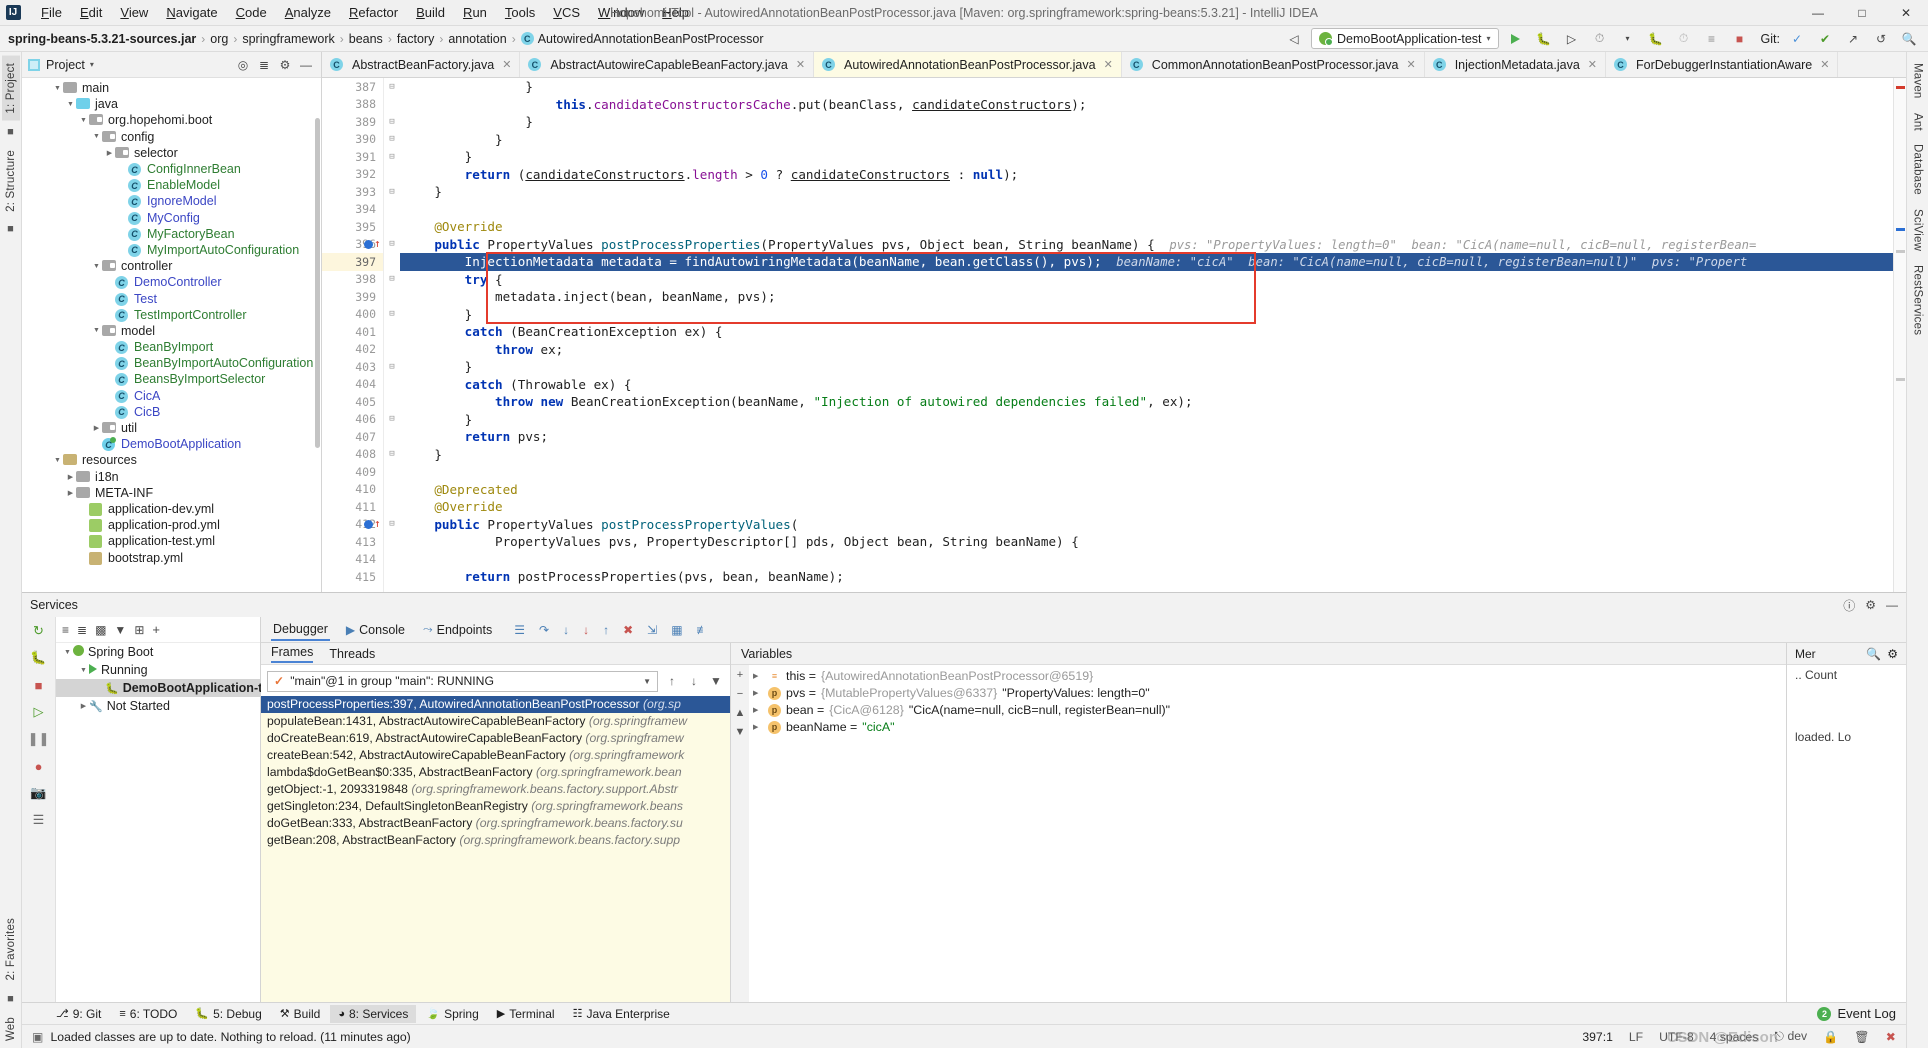 This screenshot has height=1048, width=1928. What do you see at coordinates (373, 1013) in the screenshot?
I see `bottom-tab-services: ◕ 8: Services` at bounding box center [373, 1013].